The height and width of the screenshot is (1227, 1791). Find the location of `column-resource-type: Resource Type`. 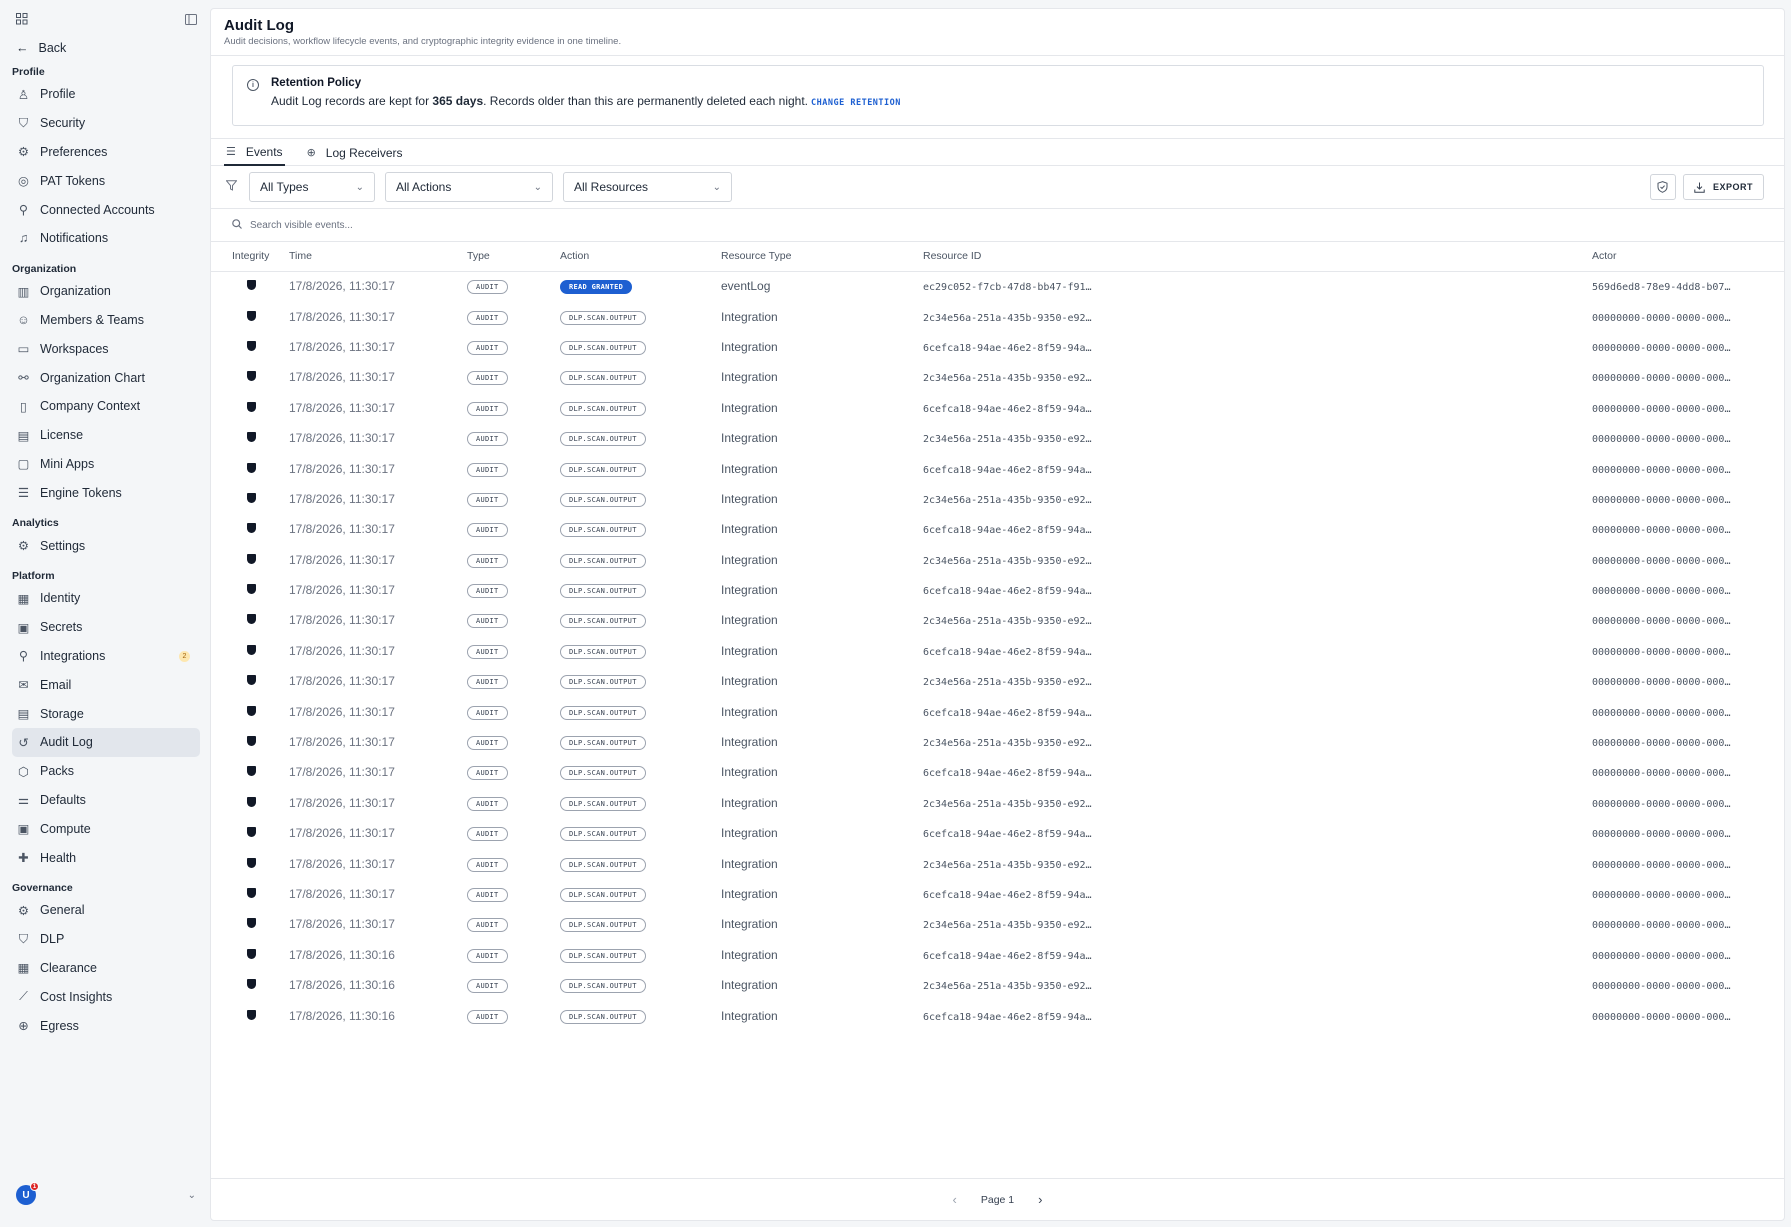

column-resource-type: Resource Type is located at coordinates (822, 256).